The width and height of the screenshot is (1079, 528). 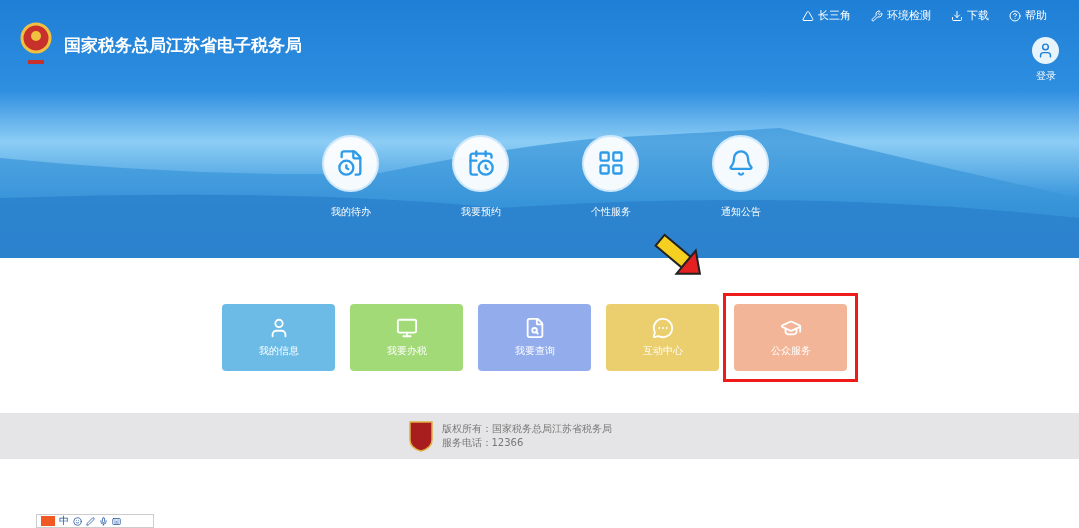 I want to click on microphone-icon, so click(x=103, y=521).